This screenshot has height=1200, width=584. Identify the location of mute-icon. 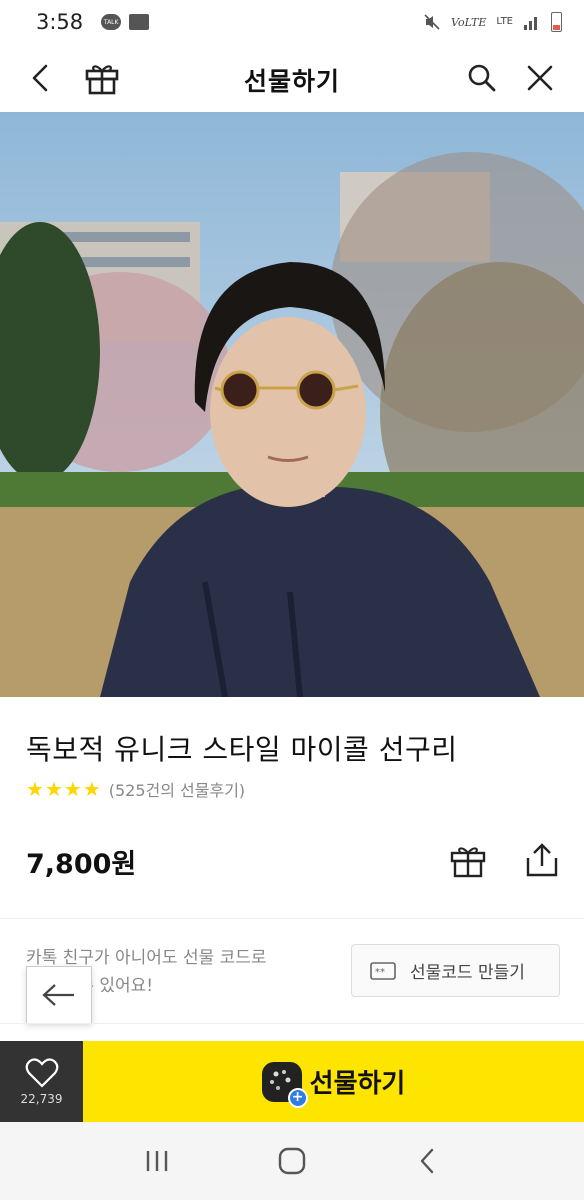
(432, 22).